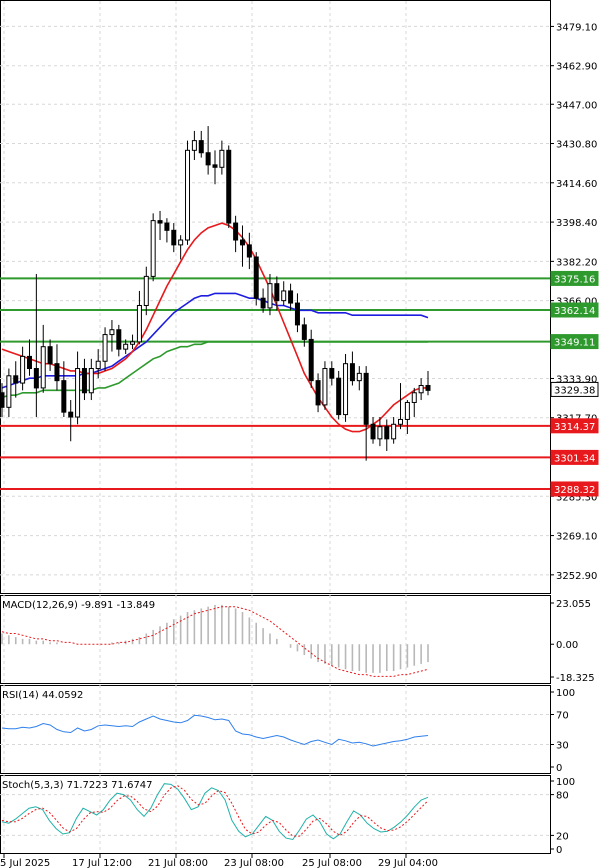 The width and height of the screenshot is (600, 868). What do you see at coordinates (178, 863) in the screenshot?
I see `time-tick-label: 21 Jul 08:00` at bounding box center [178, 863].